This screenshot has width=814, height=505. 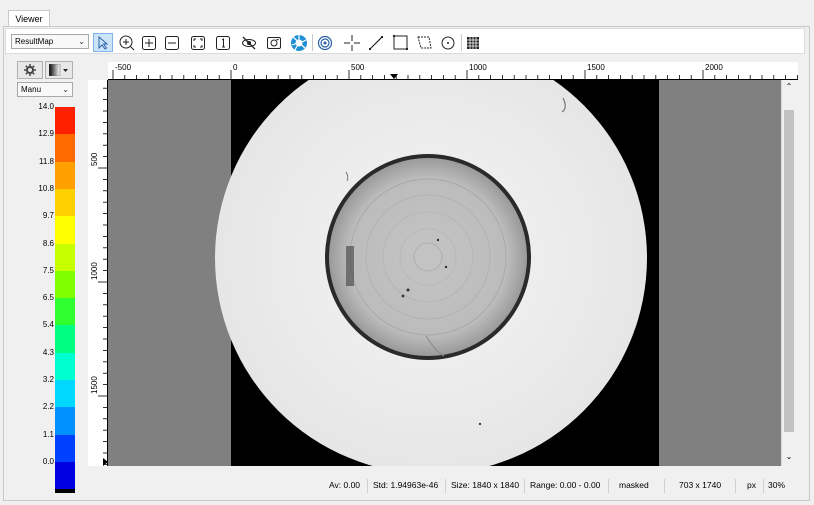 I want to click on ruler-x-label: 1500, so click(x=596, y=67).